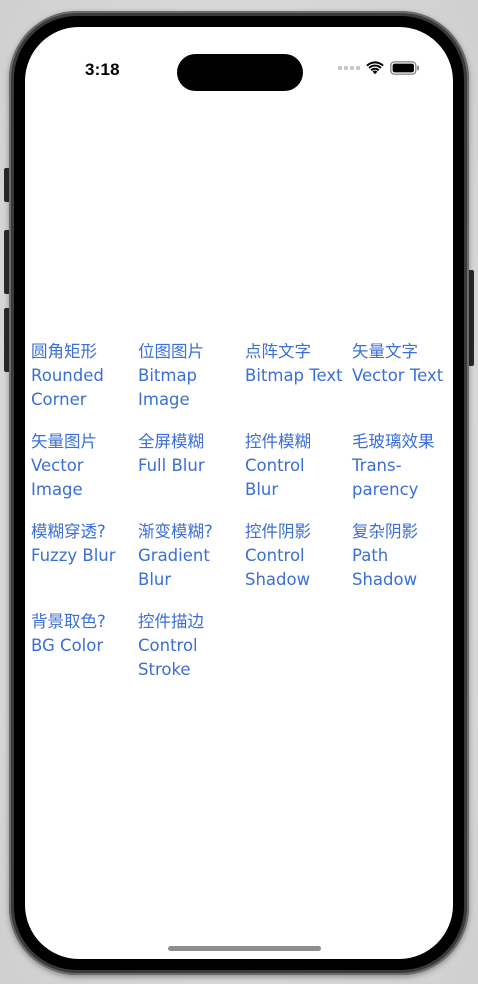 This screenshot has width=478, height=984. Describe the element at coordinates (244, 948) in the screenshot. I see `home-indicator` at that location.